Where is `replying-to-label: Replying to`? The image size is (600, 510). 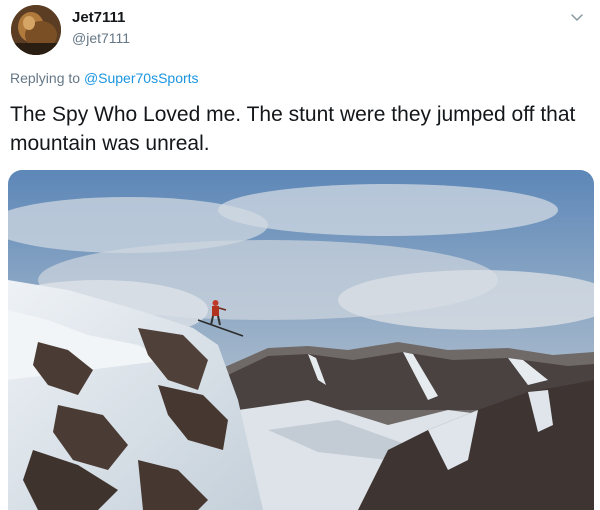 replying-to-label: Replying to is located at coordinates (47, 78).